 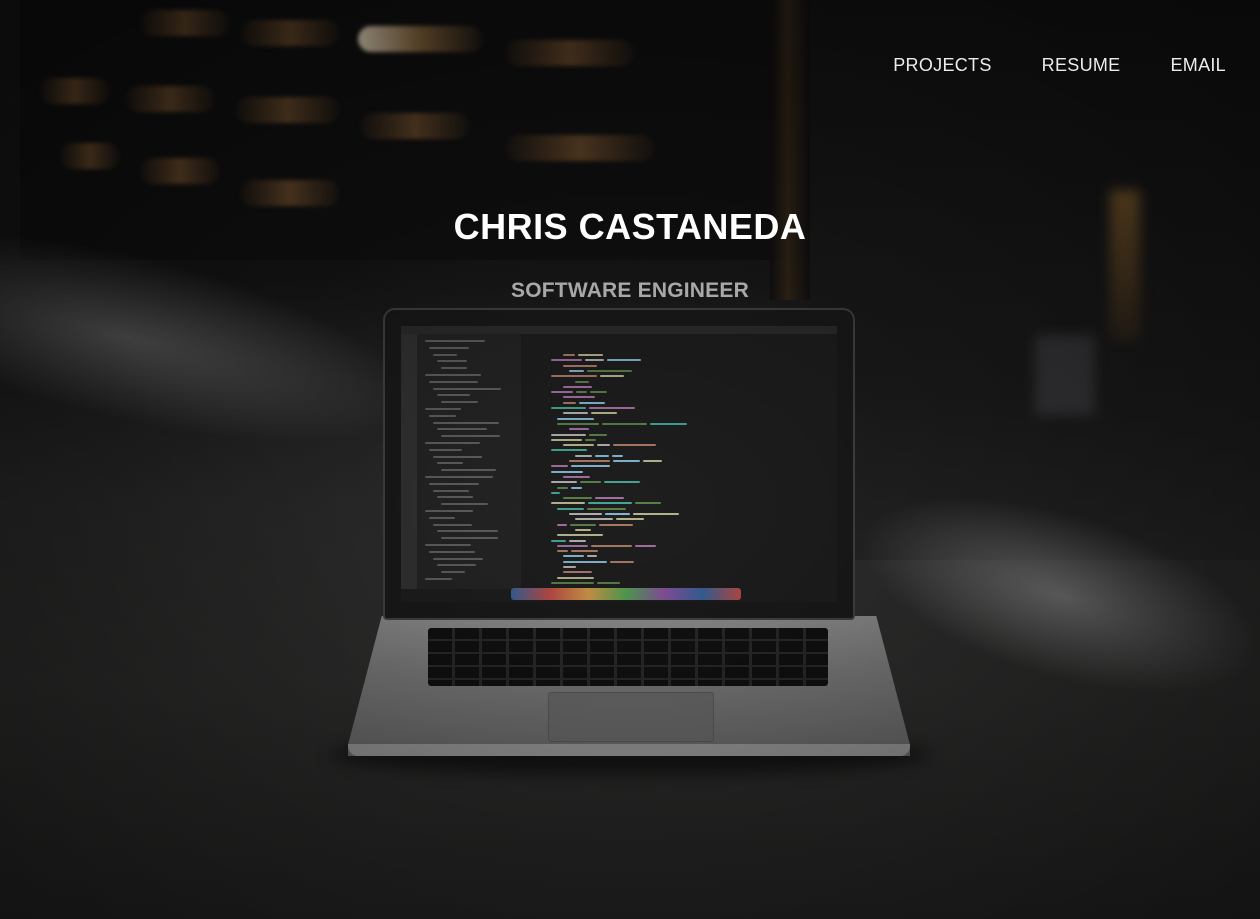 I want to click on top-nav: PROJECTS RESUME EMAIL, so click(x=1059, y=65).